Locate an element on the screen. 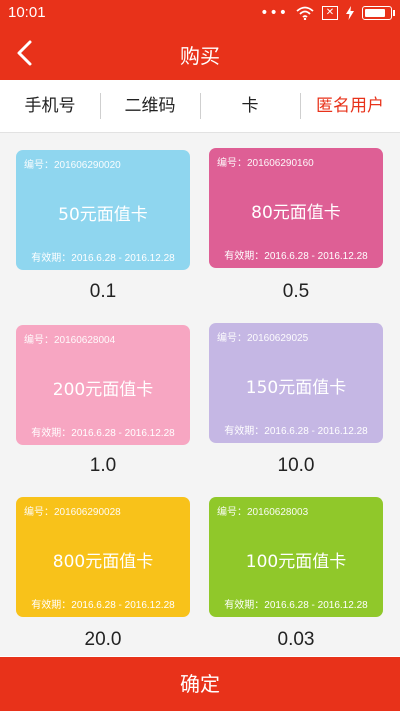 The height and width of the screenshot is (711, 400). tab-anonymous-user: 匿名用户 is located at coordinates (350, 106).